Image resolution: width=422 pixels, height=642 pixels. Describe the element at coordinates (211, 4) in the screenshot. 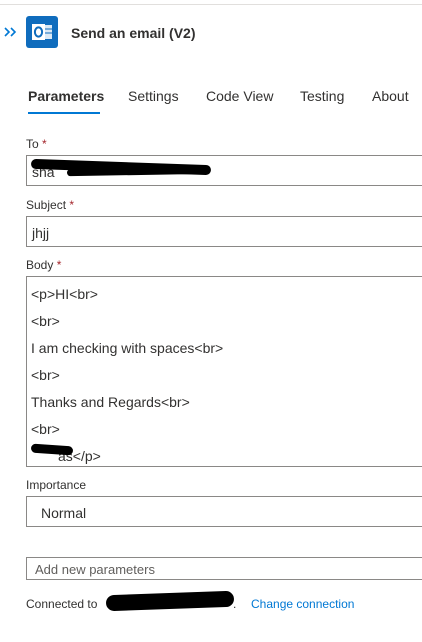

I see `top-divider` at that location.